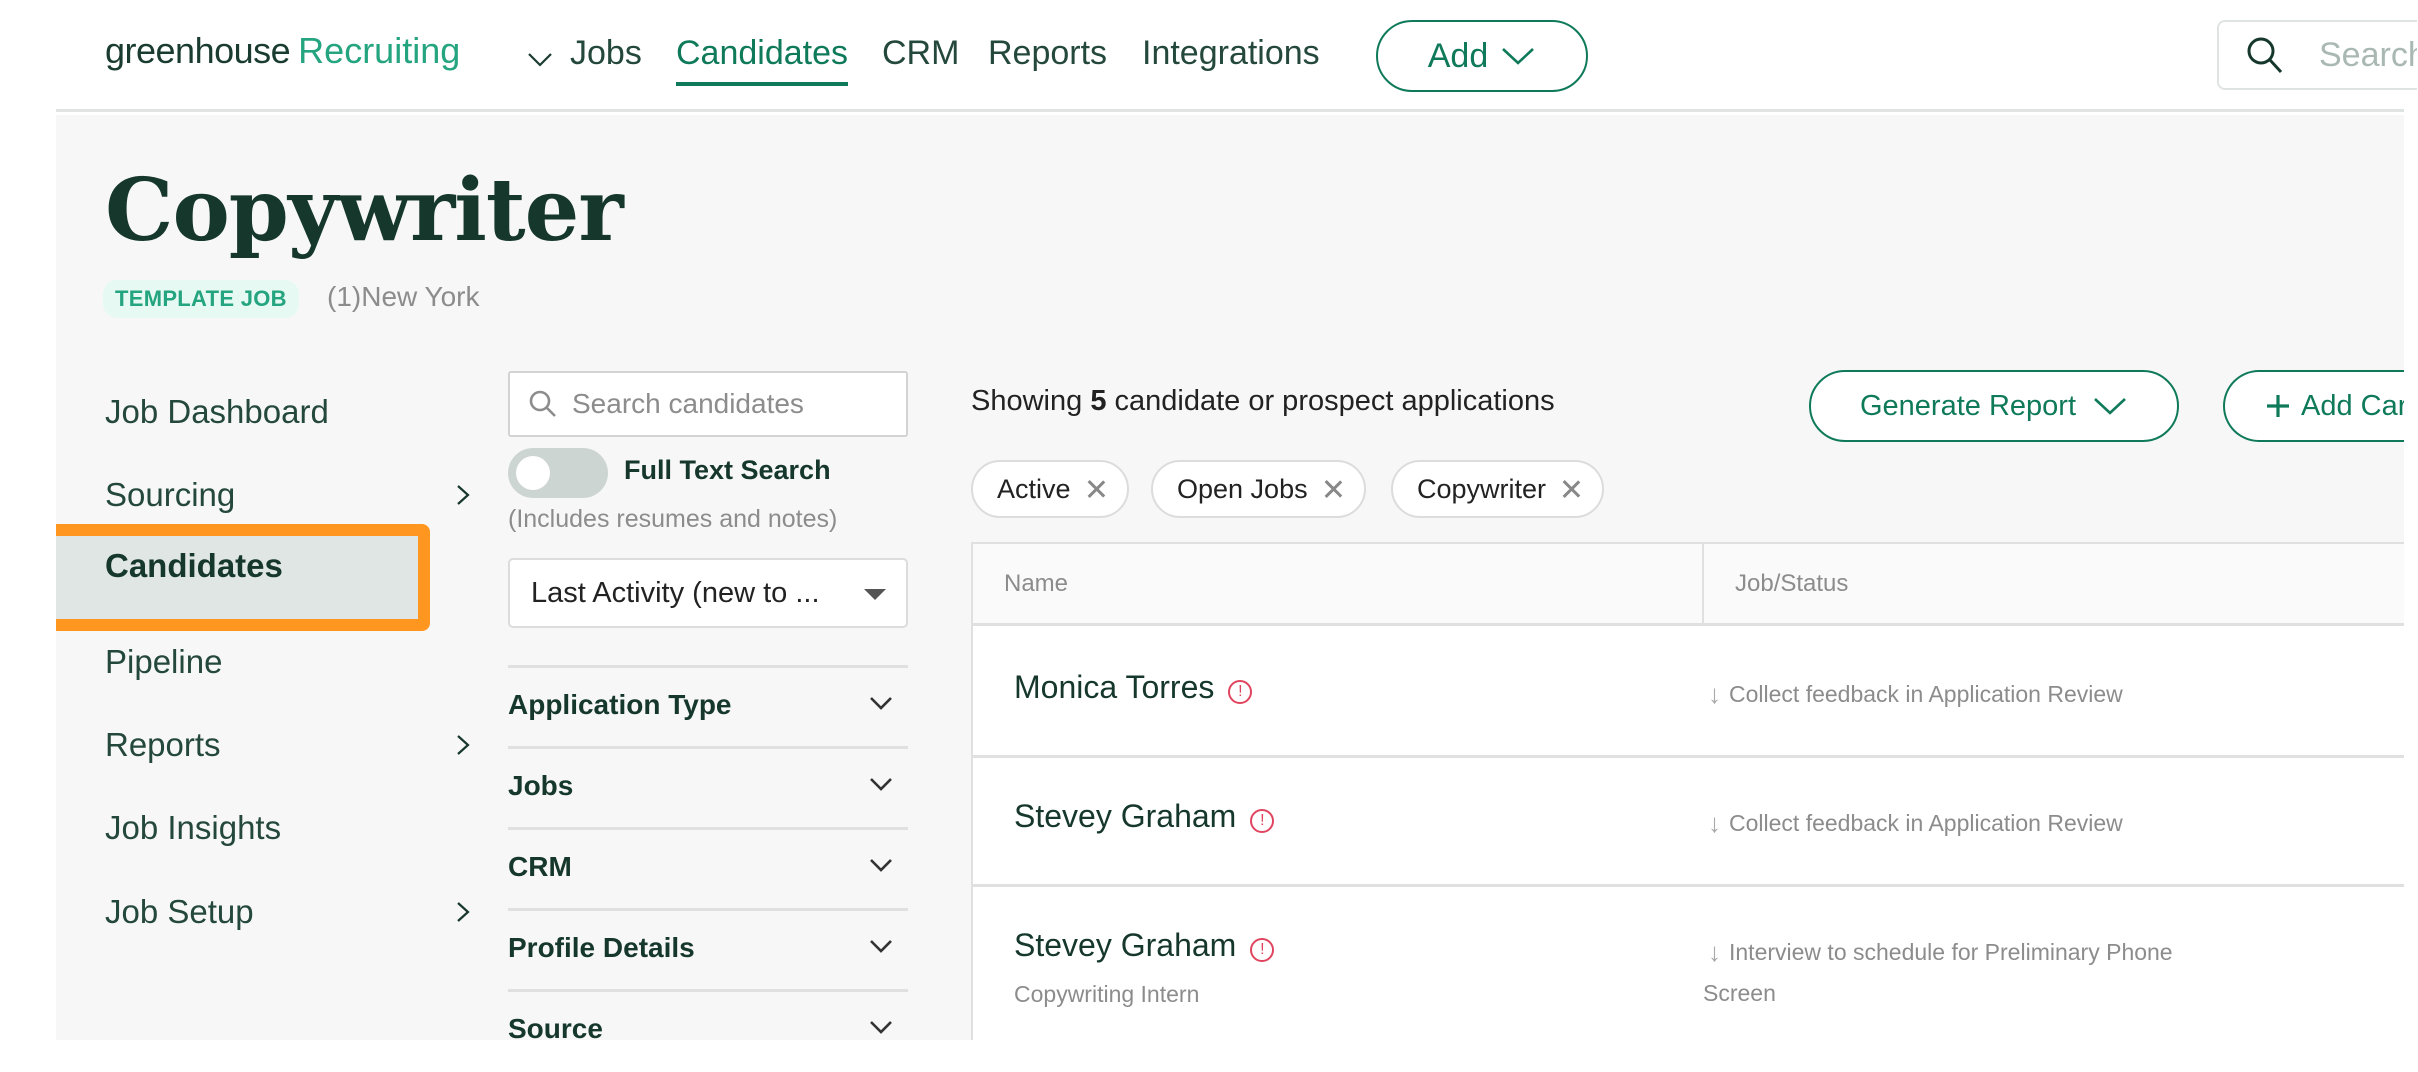  Describe the element at coordinates (290, 662) in the screenshot. I see `sidebar-item-pipeline: Pipeline` at that location.